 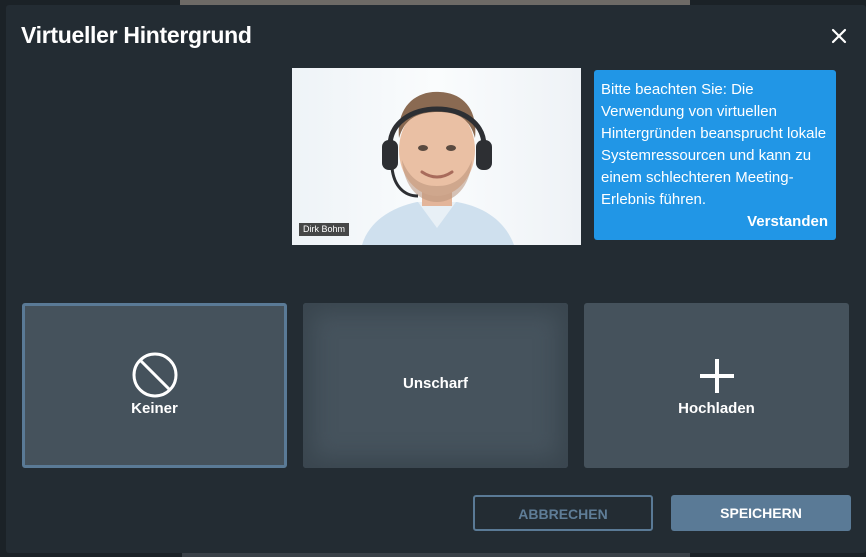 I want to click on background-window-strip-bottom, so click(x=436, y=555).